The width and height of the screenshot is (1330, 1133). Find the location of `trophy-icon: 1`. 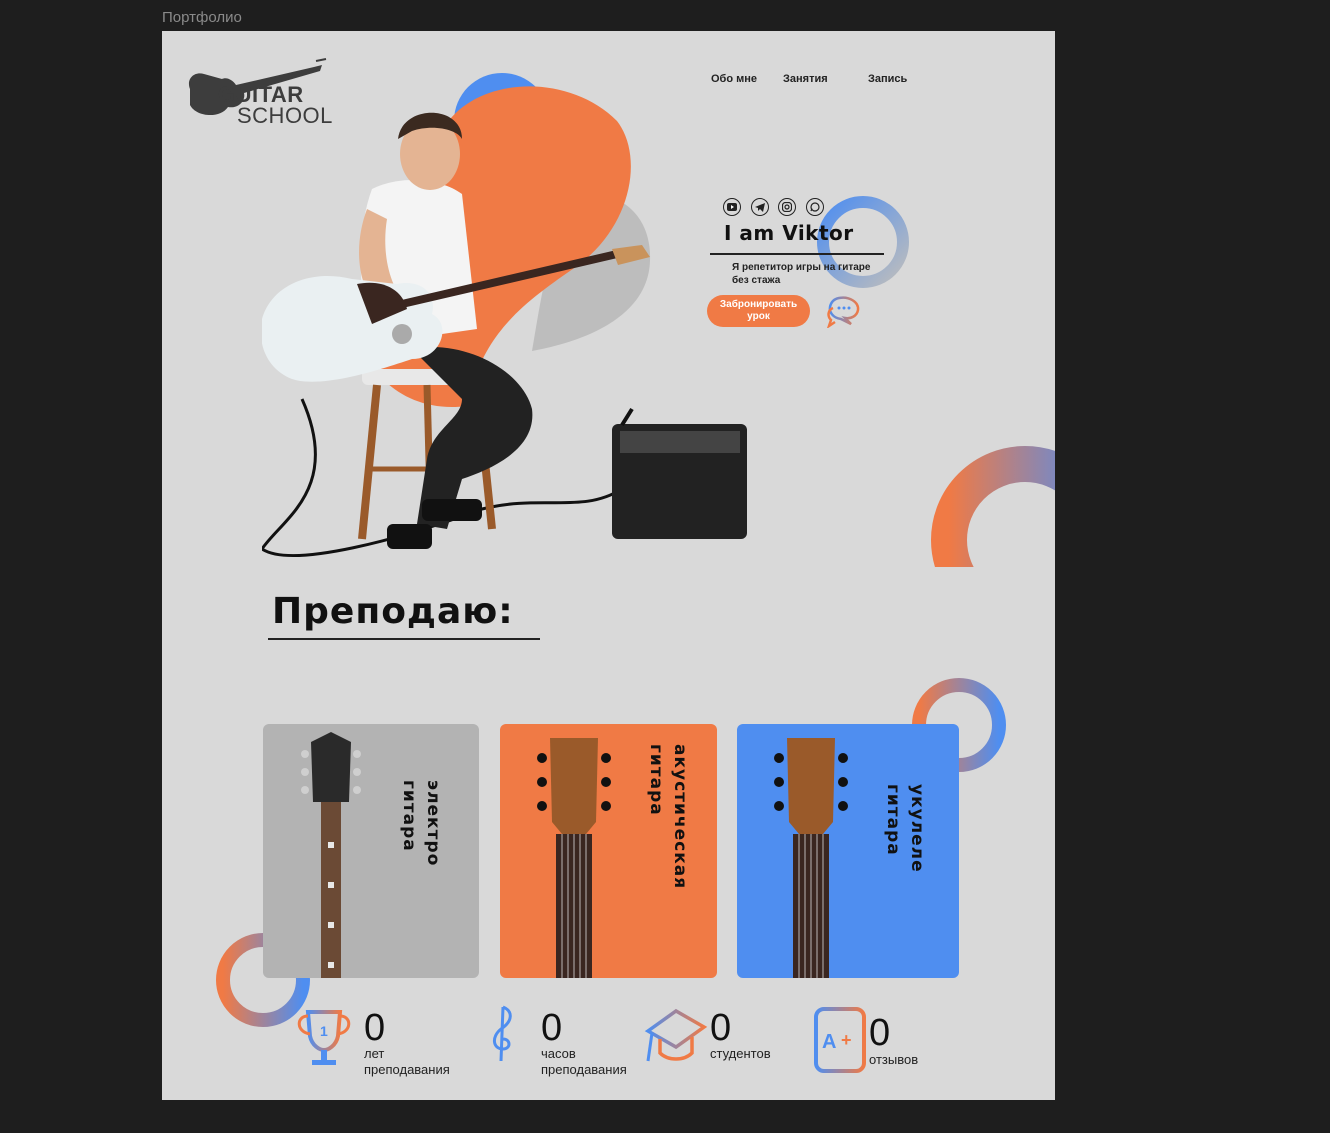

trophy-icon: 1 is located at coordinates (324, 1037).